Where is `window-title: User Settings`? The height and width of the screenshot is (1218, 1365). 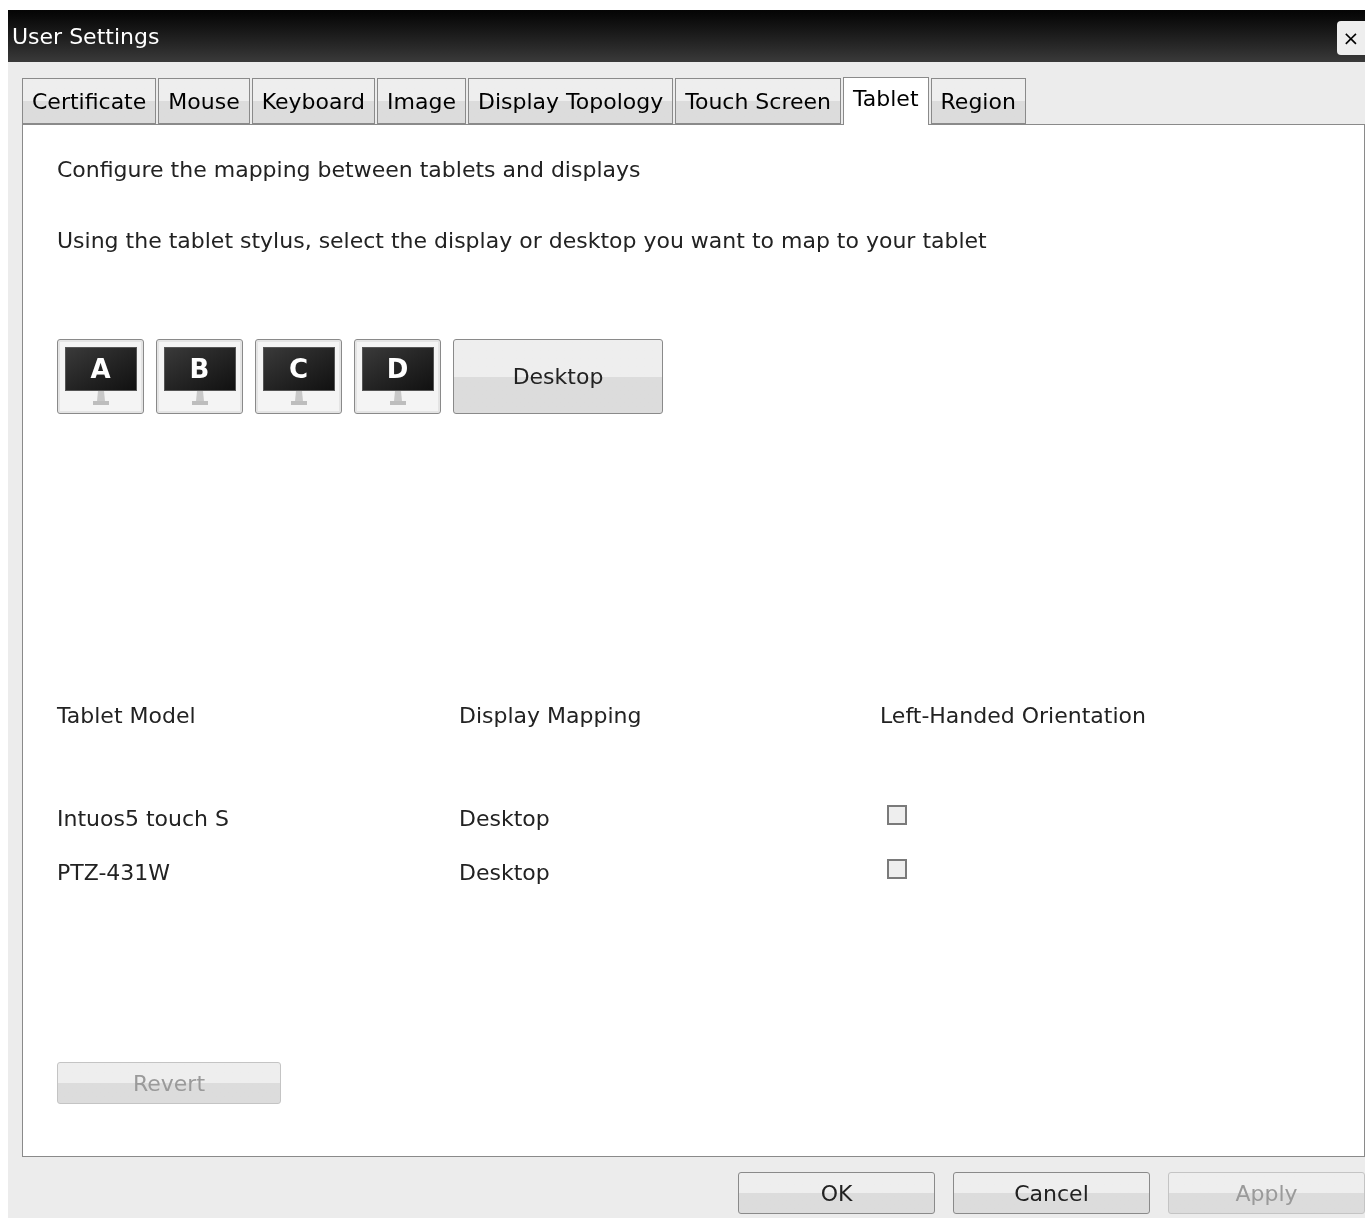
window-title: User Settings is located at coordinates (86, 36).